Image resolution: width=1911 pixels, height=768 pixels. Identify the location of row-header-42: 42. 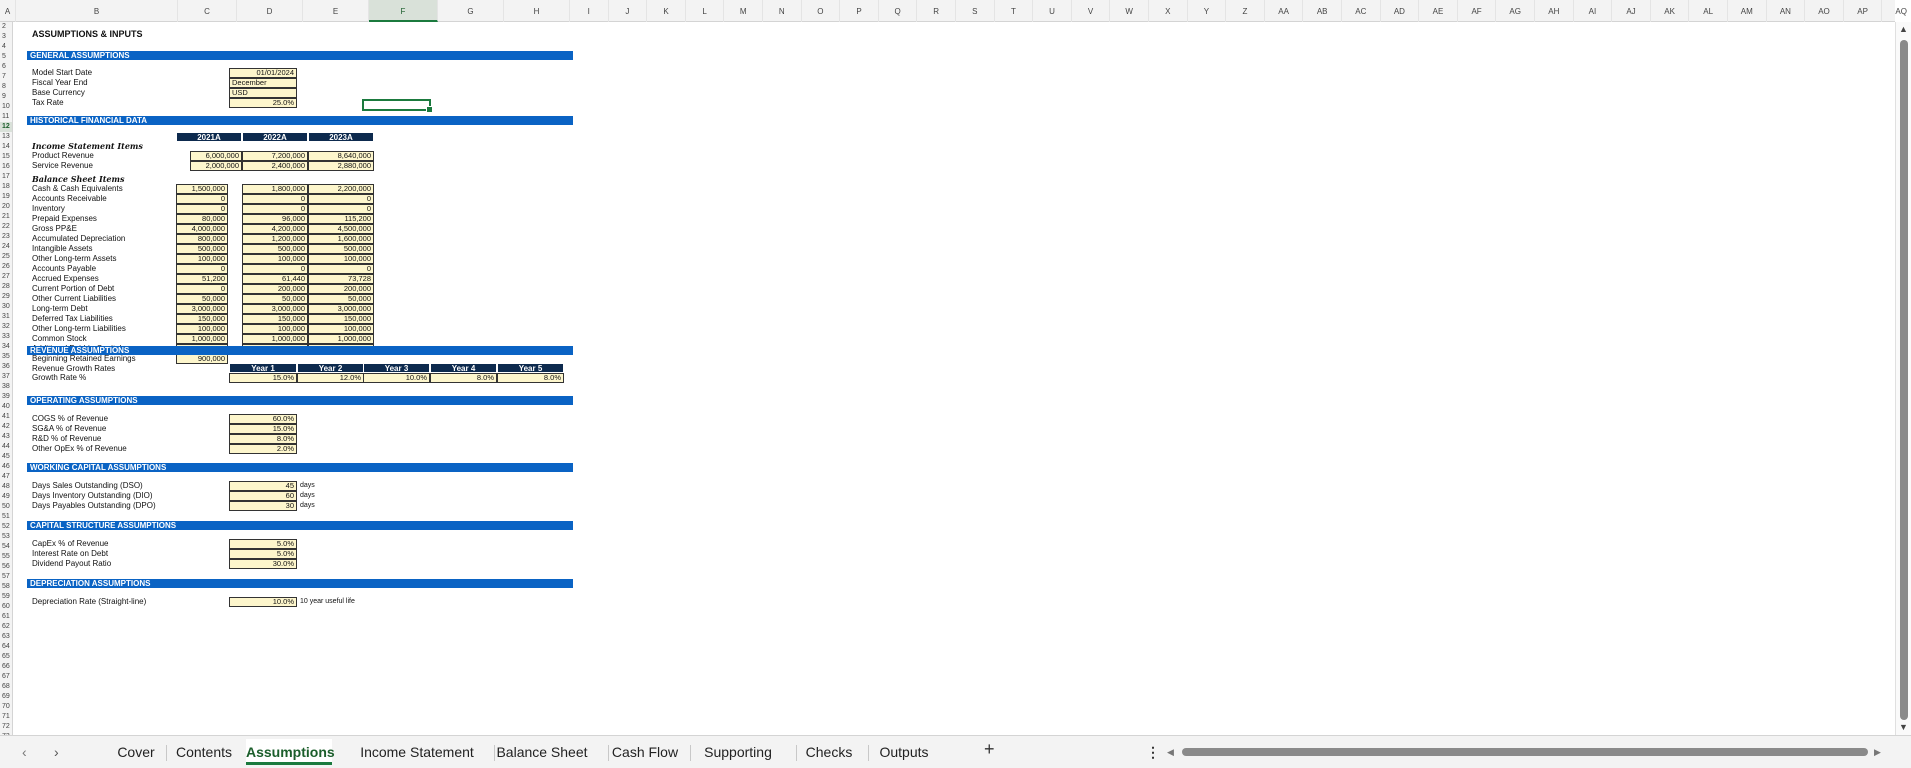
(6, 427).